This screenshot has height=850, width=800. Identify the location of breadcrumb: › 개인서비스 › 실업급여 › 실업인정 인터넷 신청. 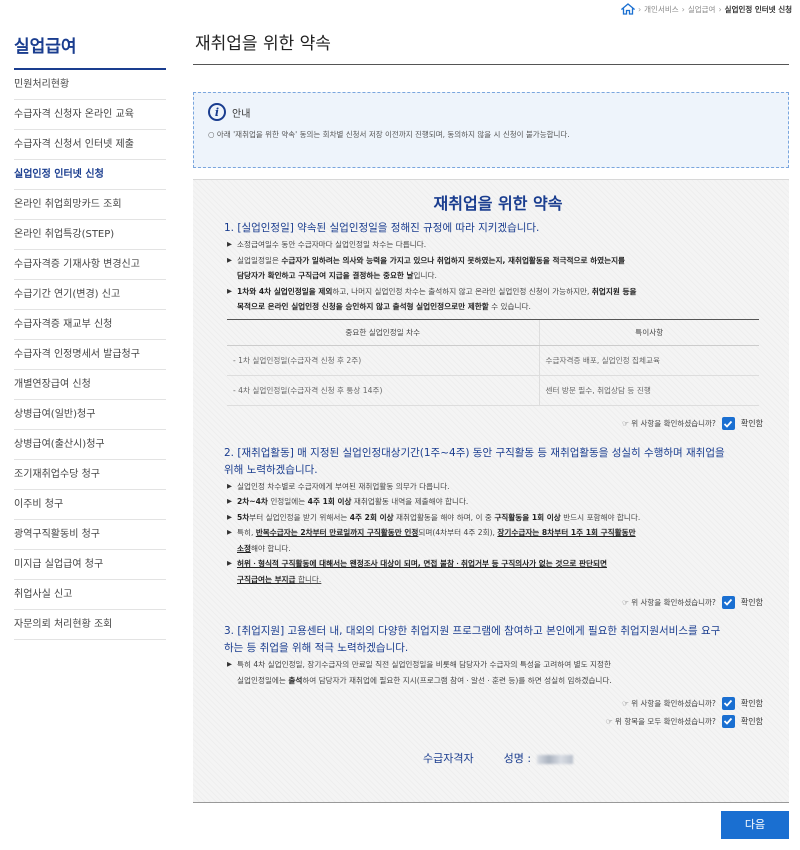
(706, 9).